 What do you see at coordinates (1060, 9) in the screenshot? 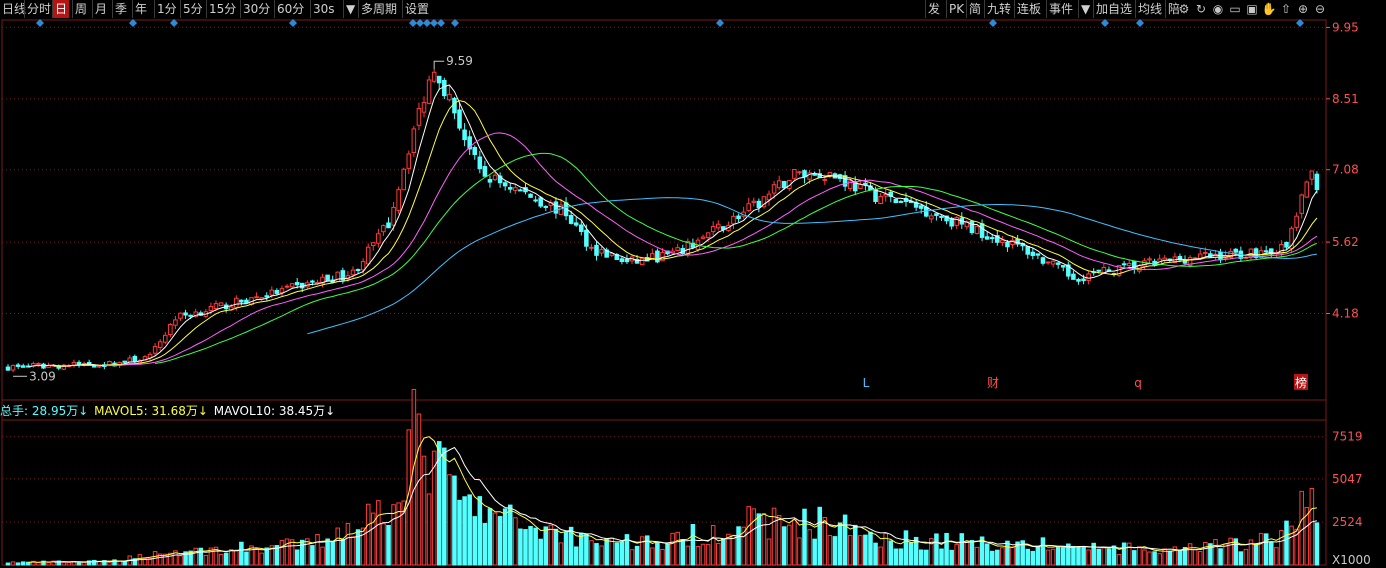
I see `tool-5: 事件` at bounding box center [1060, 9].